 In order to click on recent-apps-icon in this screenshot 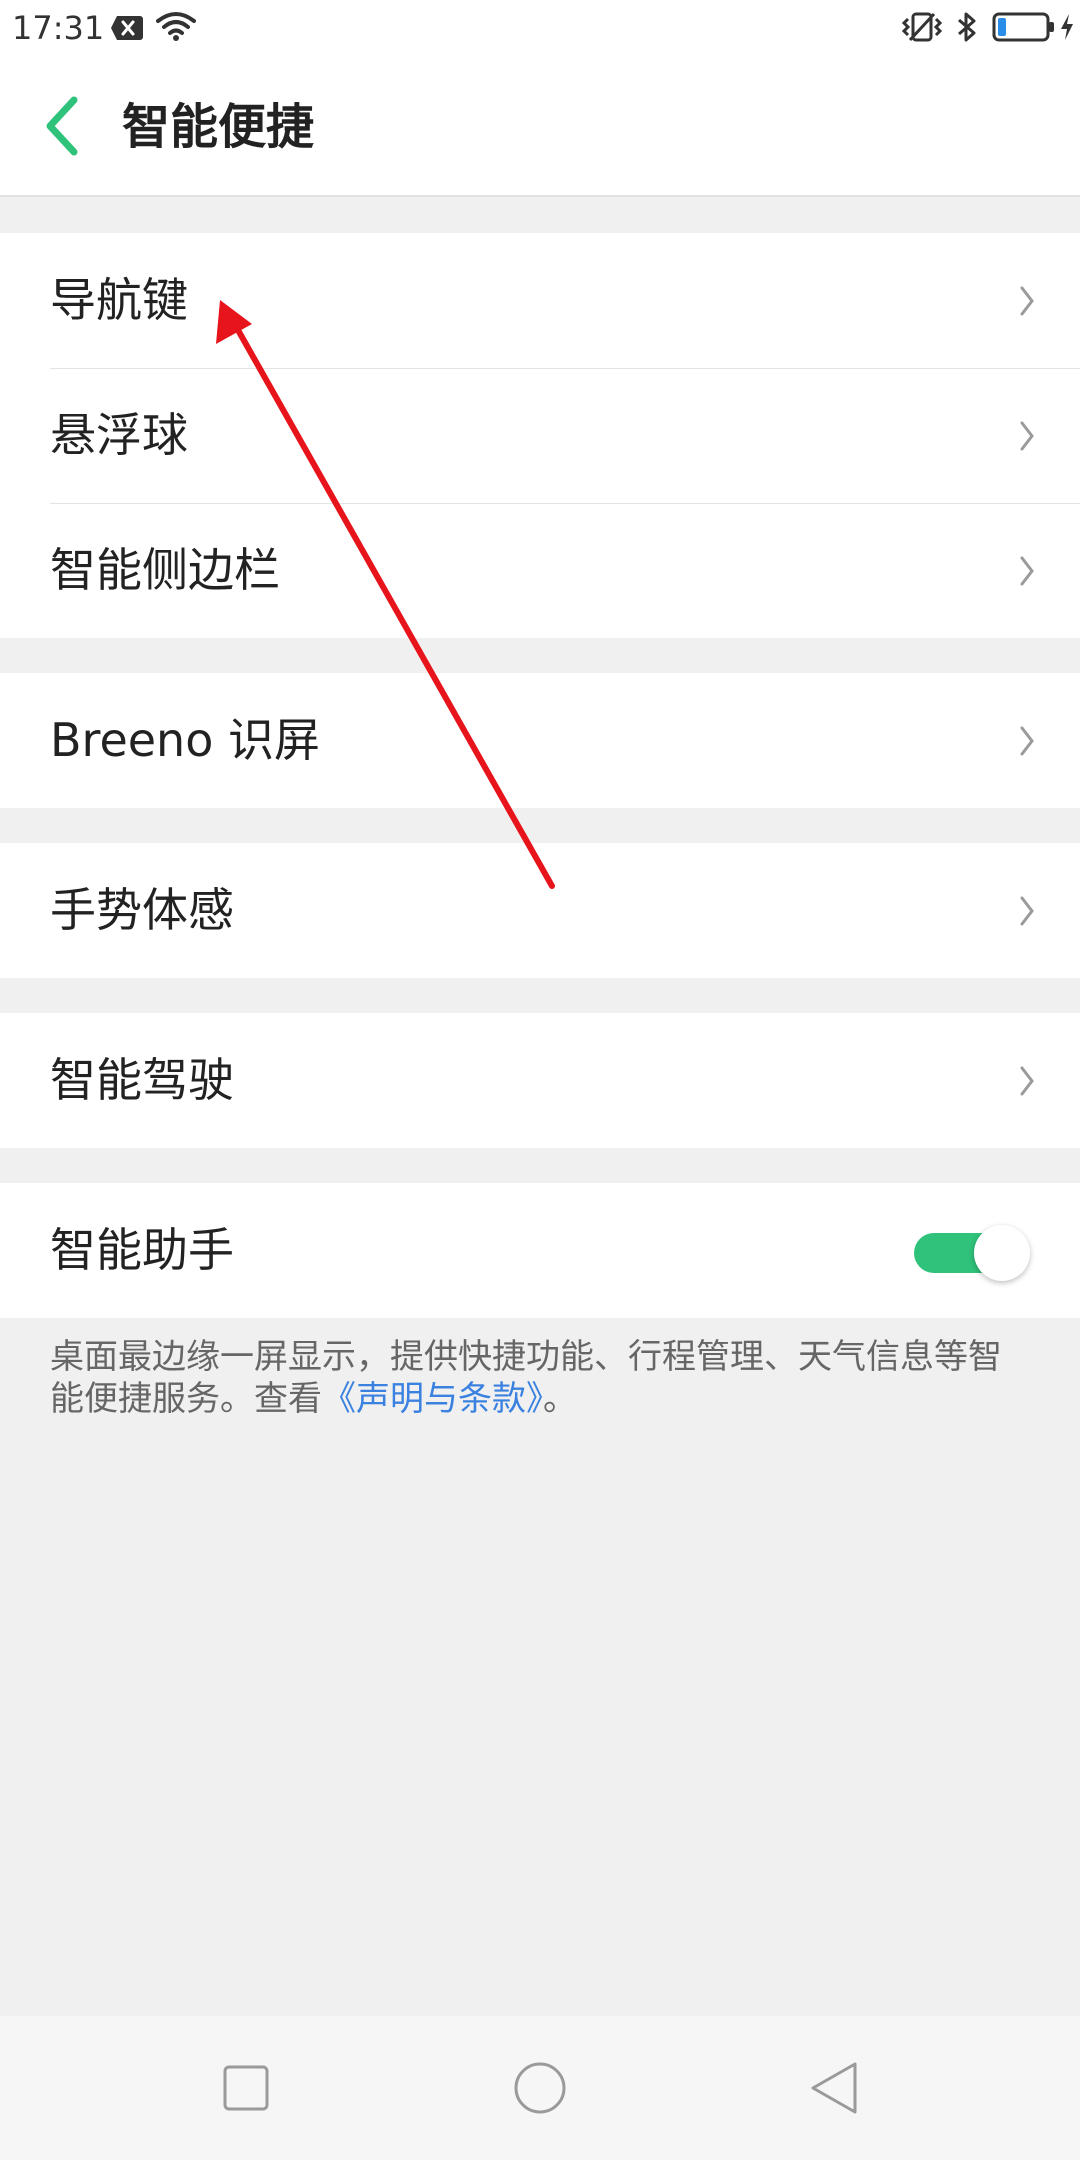, I will do `click(246, 2088)`.